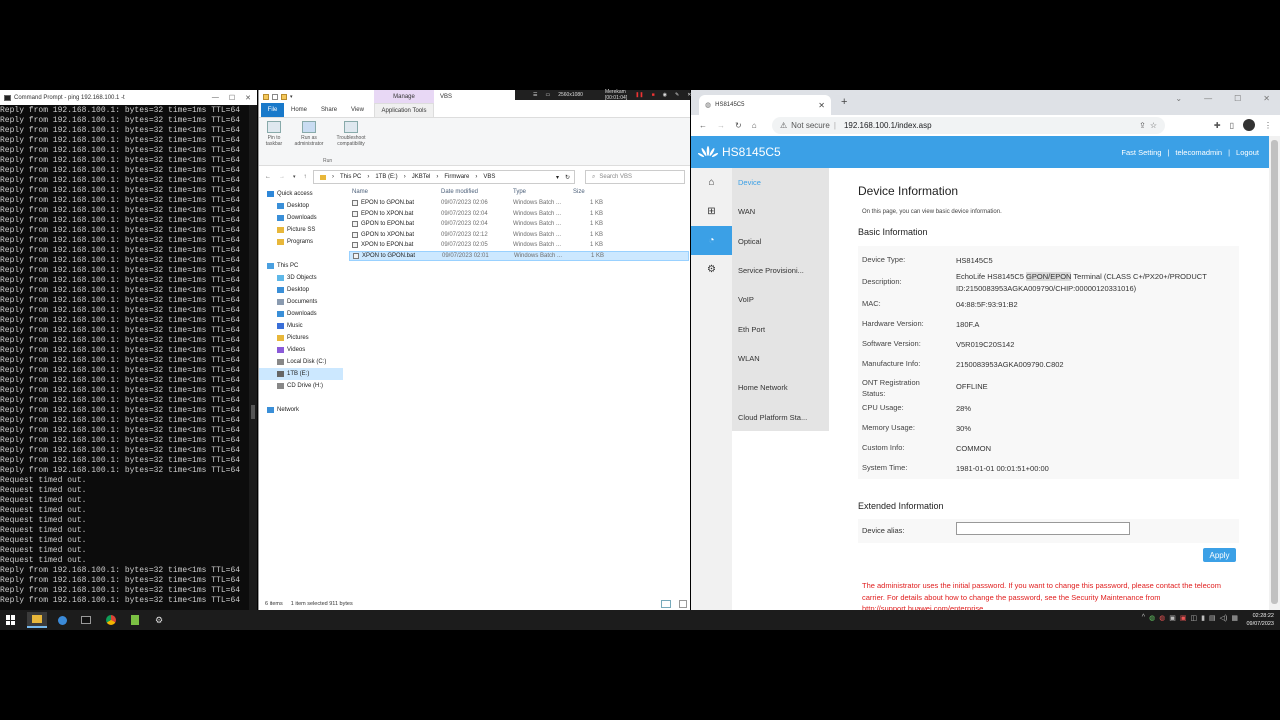  What do you see at coordinates (1143, 618) in the screenshot?
I see `tray-arrow-icon: ^` at bounding box center [1143, 618].